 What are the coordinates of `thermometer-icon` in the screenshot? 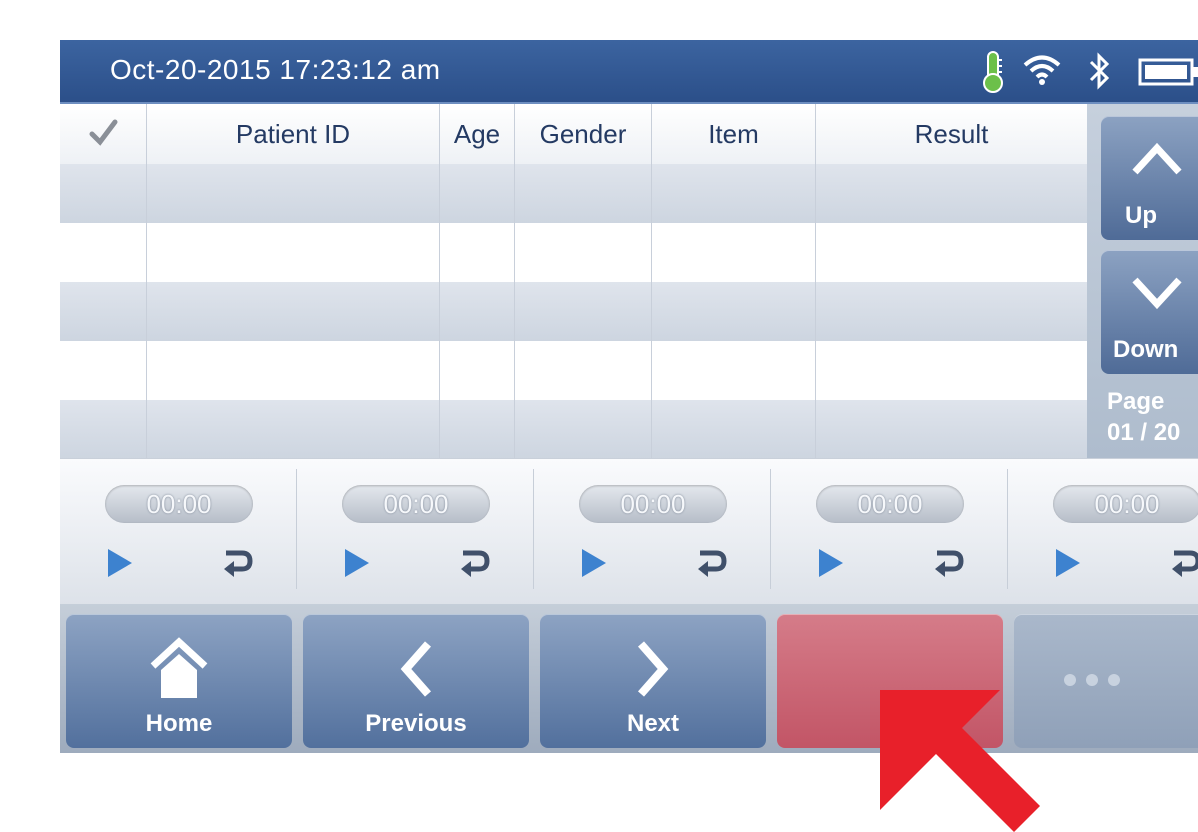 It's located at (993, 74).